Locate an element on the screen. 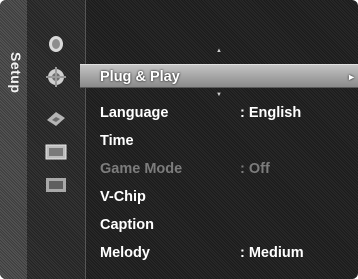 This screenshot has height=279, width=358. menu-item-label: Plug & Play is located at coordinates (140, 77).